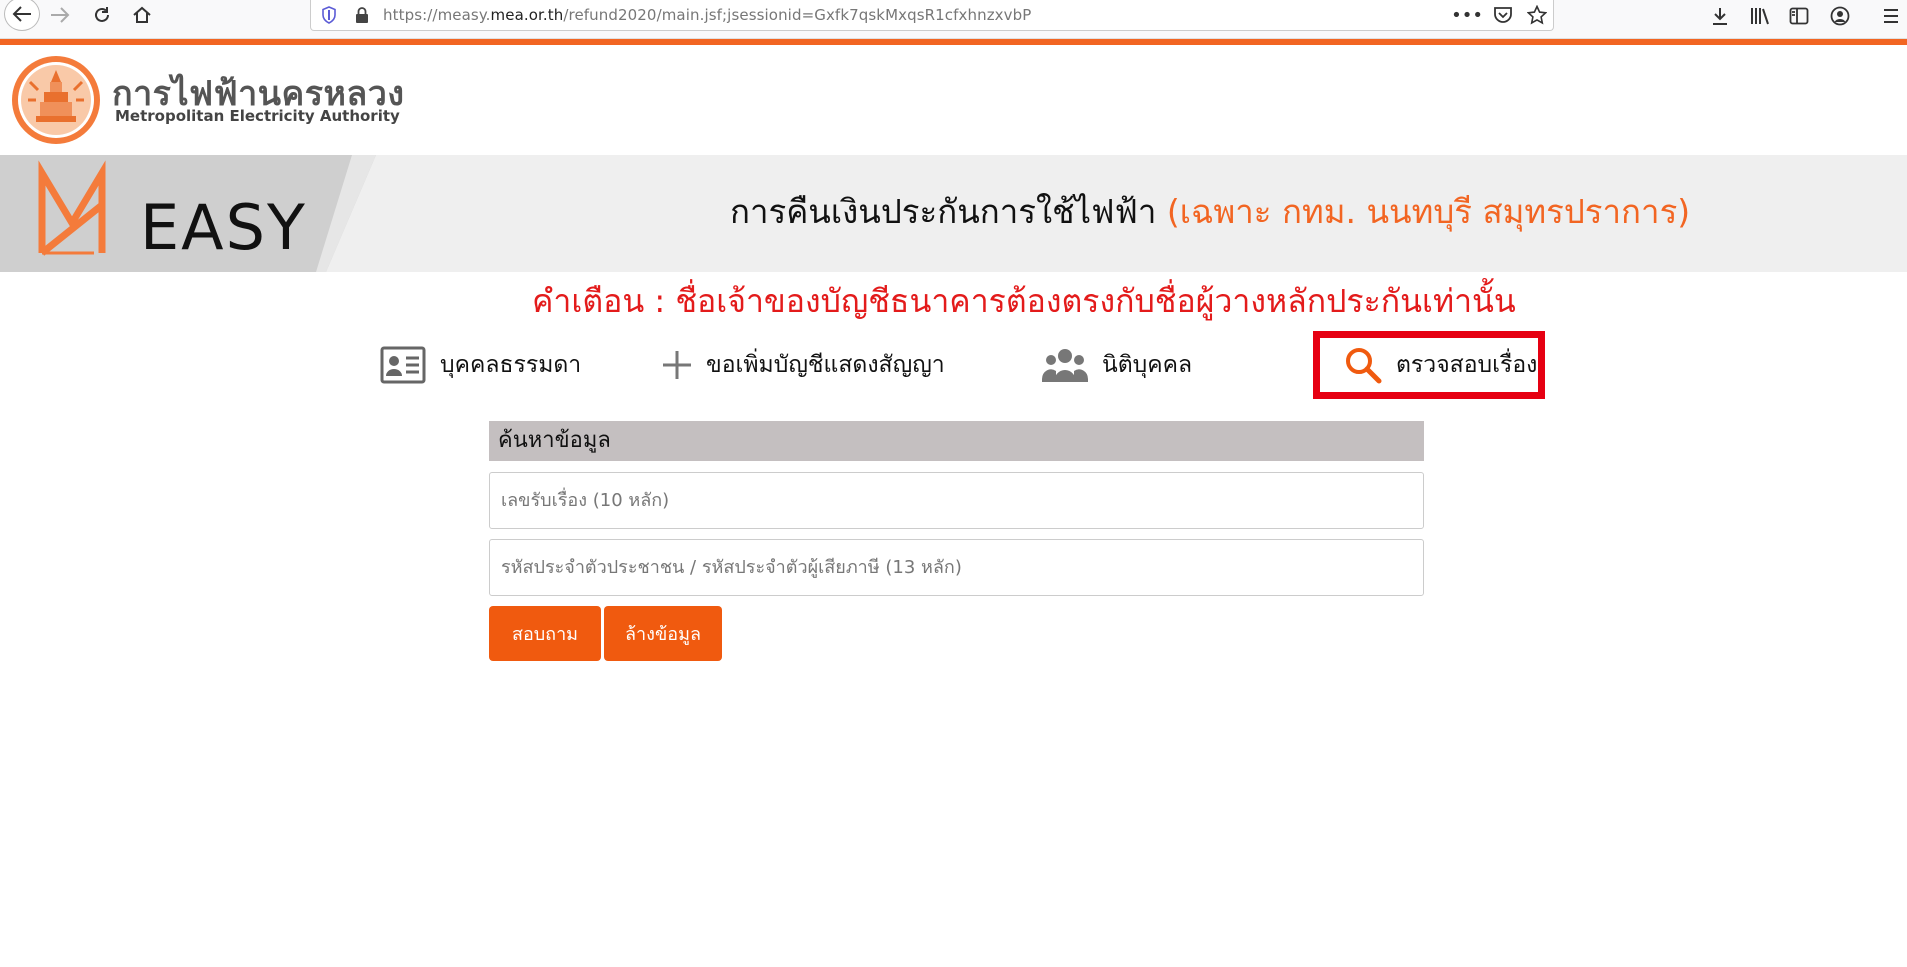 The image size is (1907, 967). I want to click on arrow-left-icon, so click(21, 14).